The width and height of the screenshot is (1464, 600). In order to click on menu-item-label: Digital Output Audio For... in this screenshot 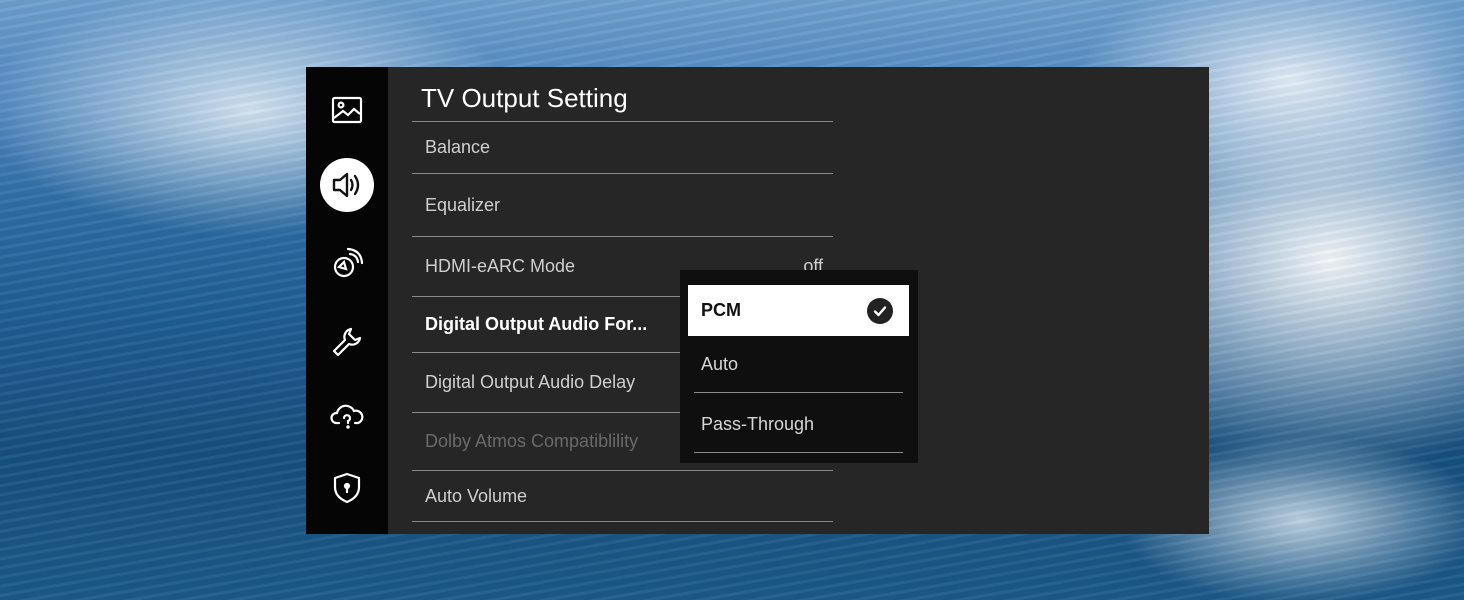, I will do `click(536, 324)`.